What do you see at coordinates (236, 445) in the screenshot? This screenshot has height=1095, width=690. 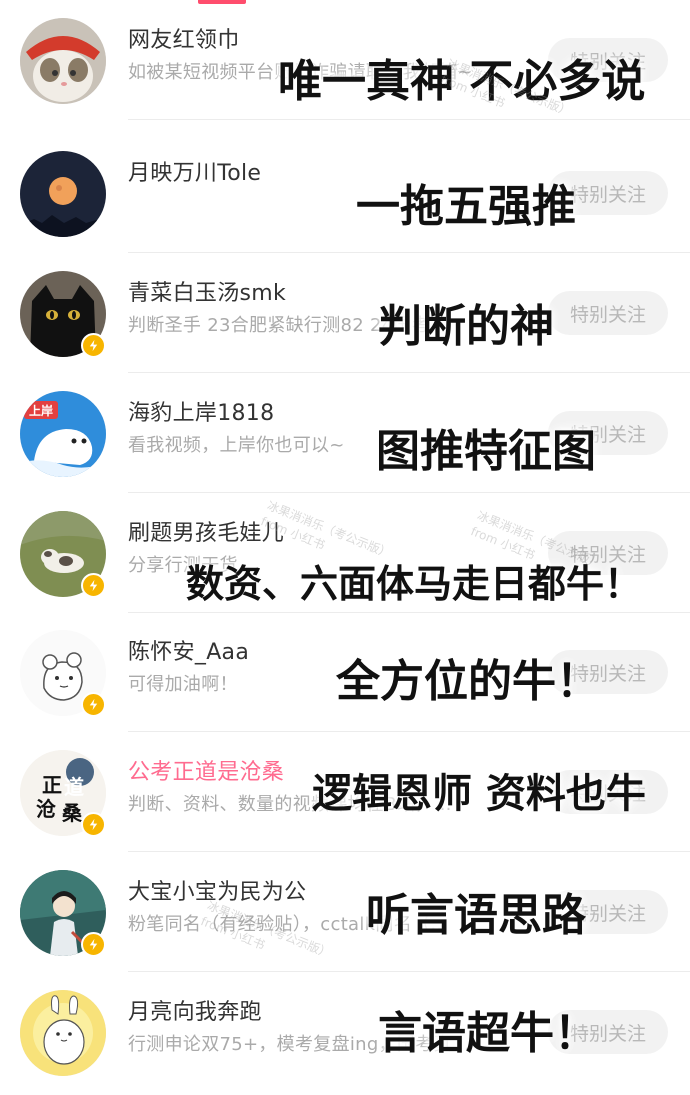 I see `user-description: 看我视频，上岸你也可以~` at bounding box center [236, 445].